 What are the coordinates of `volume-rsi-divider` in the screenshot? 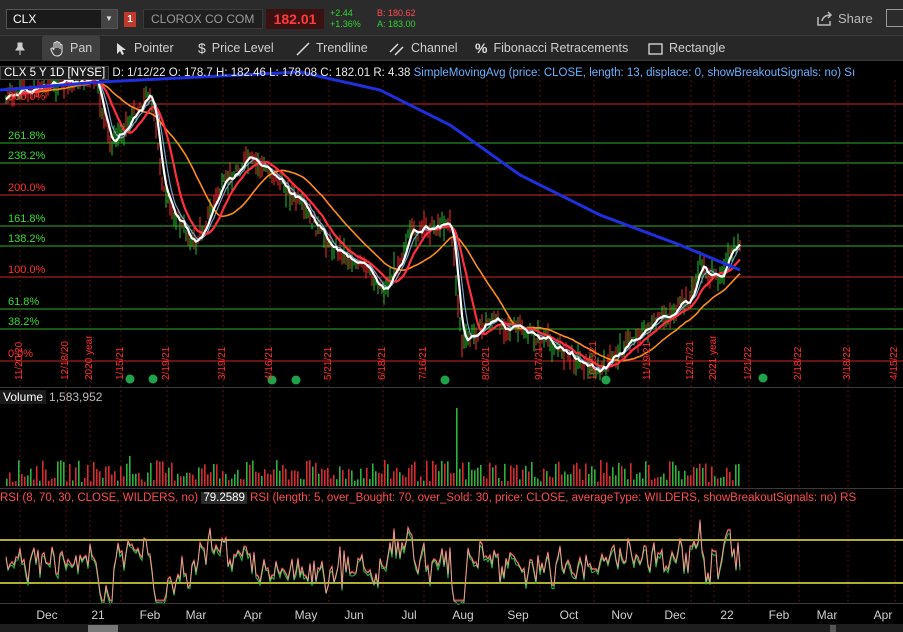 It's located at (451, 488).